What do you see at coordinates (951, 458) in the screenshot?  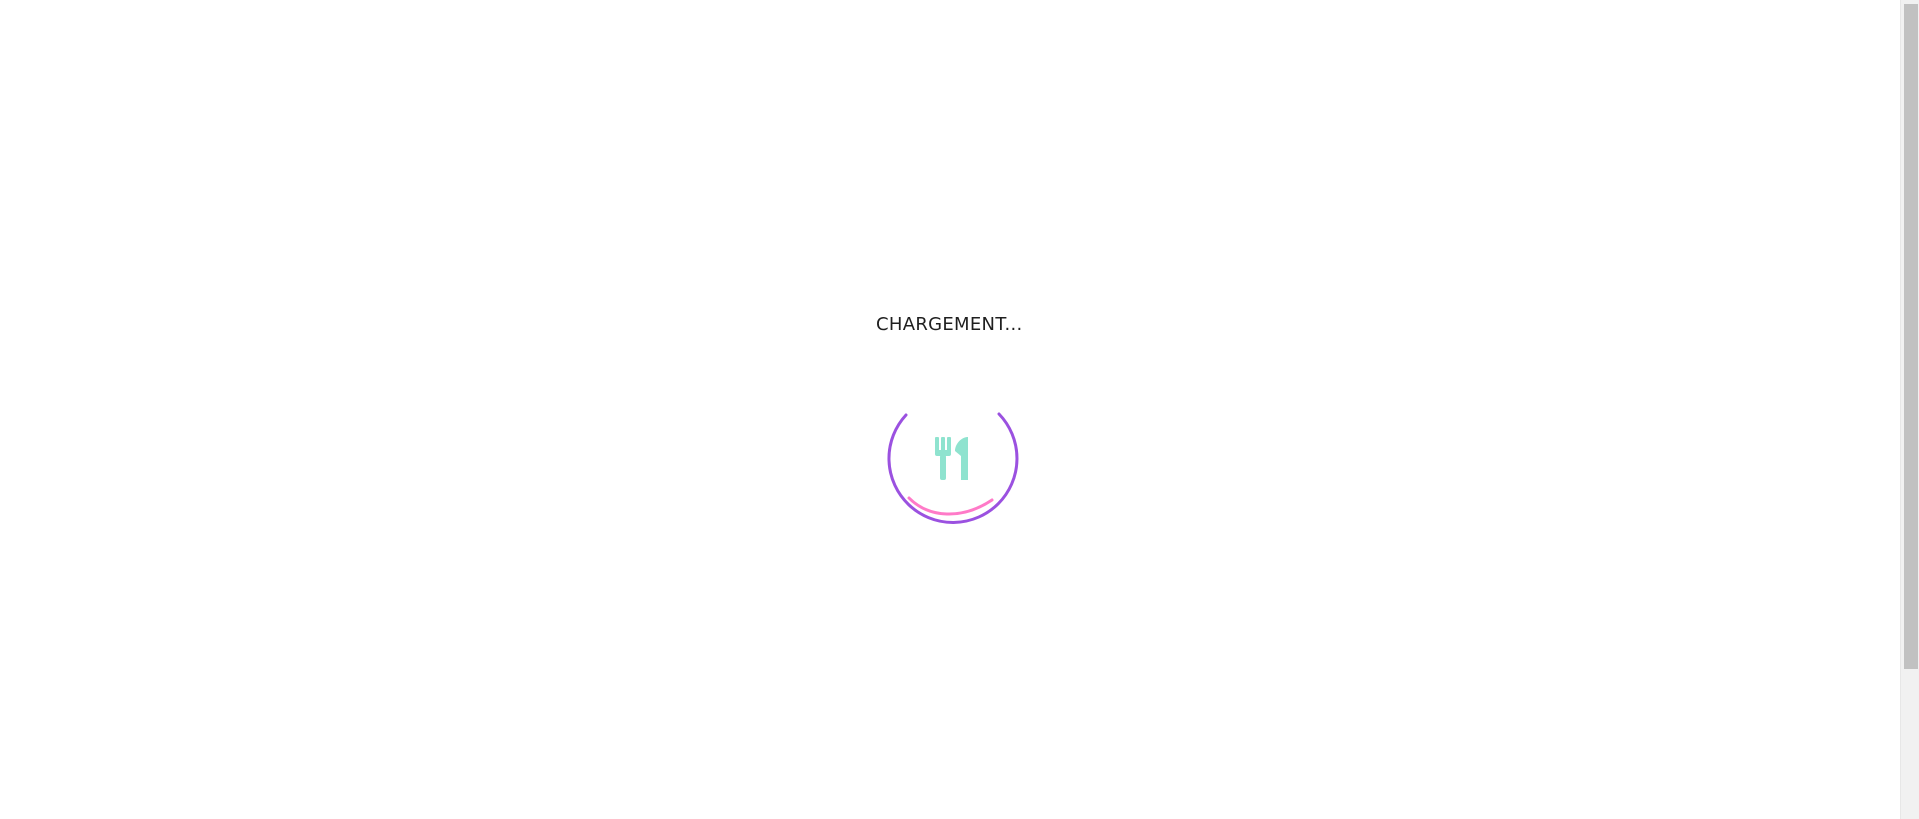 I see `fork-knife-icon` at bounding box center [951, 458].